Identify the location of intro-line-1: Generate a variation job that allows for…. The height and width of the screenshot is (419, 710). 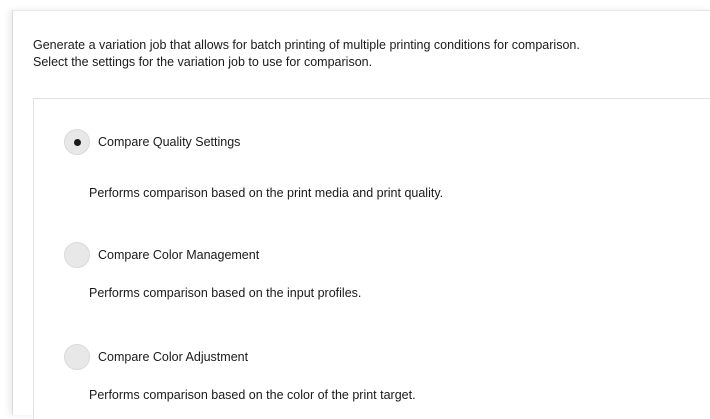
(306, 45).